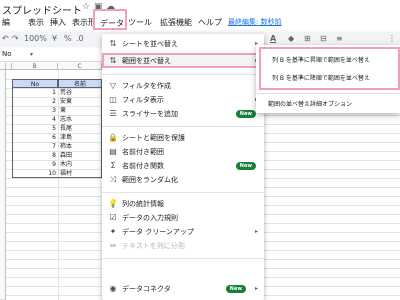 The height and width of the screenshot is (300, 400). What do you see at coordinates (7, 54) in the screenshot?
I see `name-box: No` at bounding box center [7, 54].